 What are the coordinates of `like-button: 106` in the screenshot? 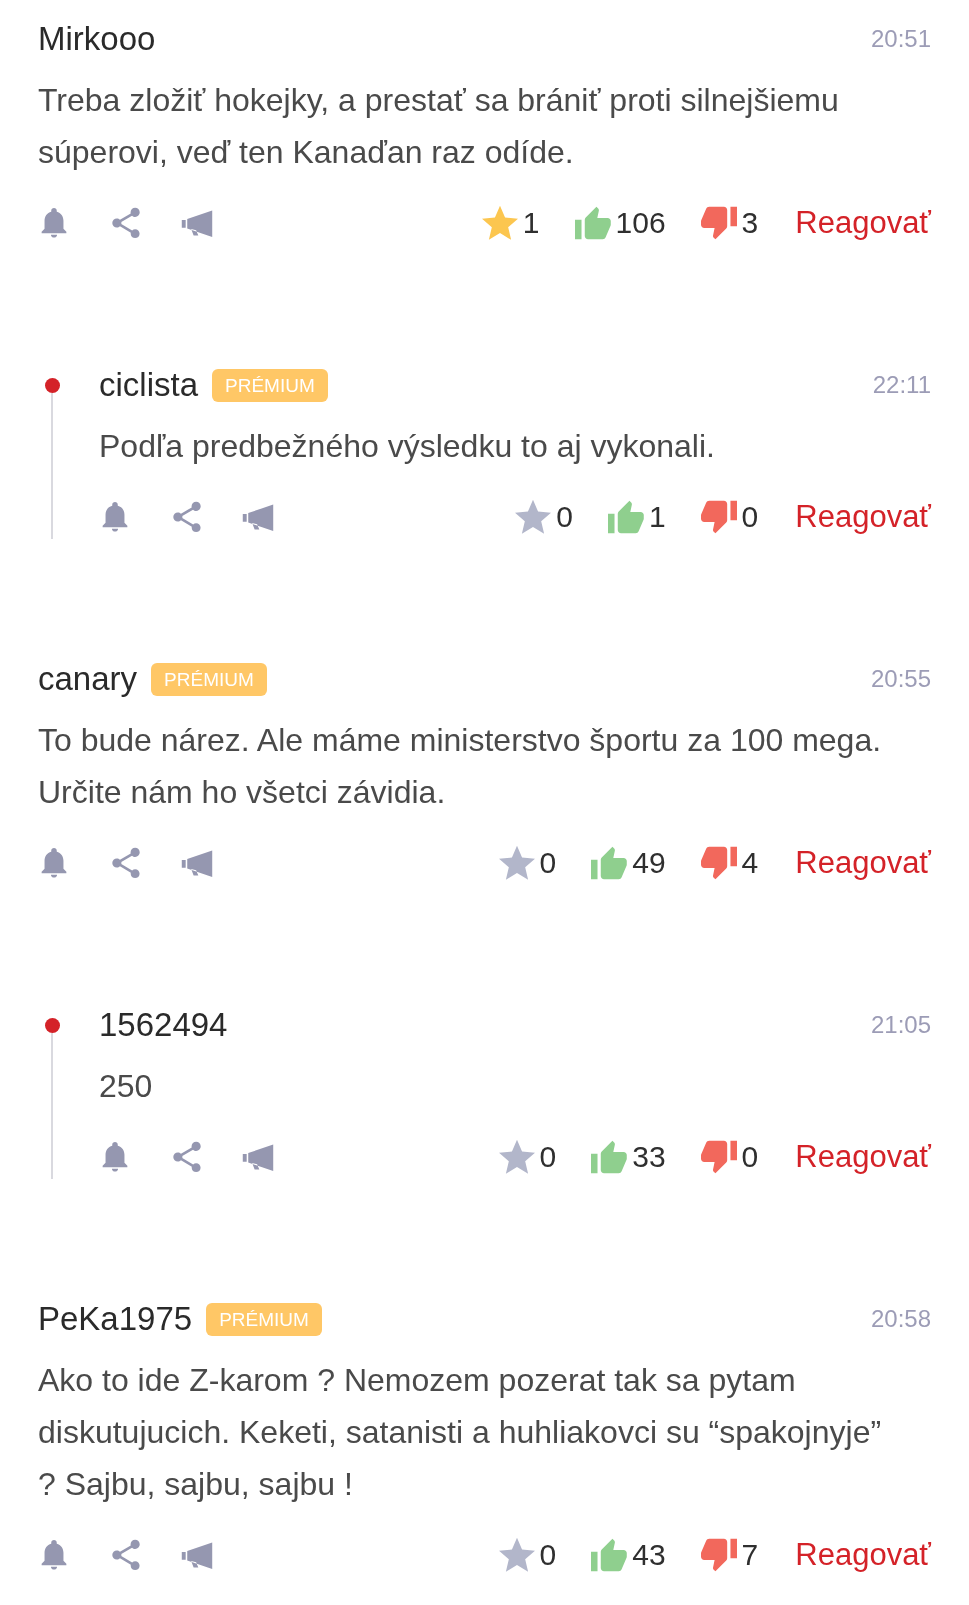 It's located at (620, 223).